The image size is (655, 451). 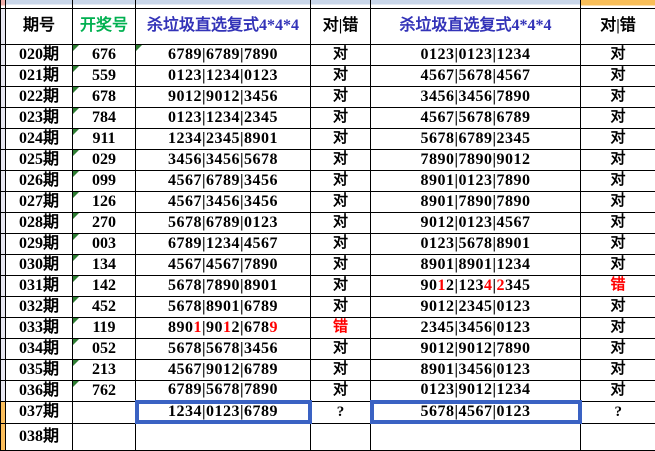 What do you see at coordinates (341, 26) in the screenshot?
I see `header-result1: 对|错` at bounding box center [341, 26].